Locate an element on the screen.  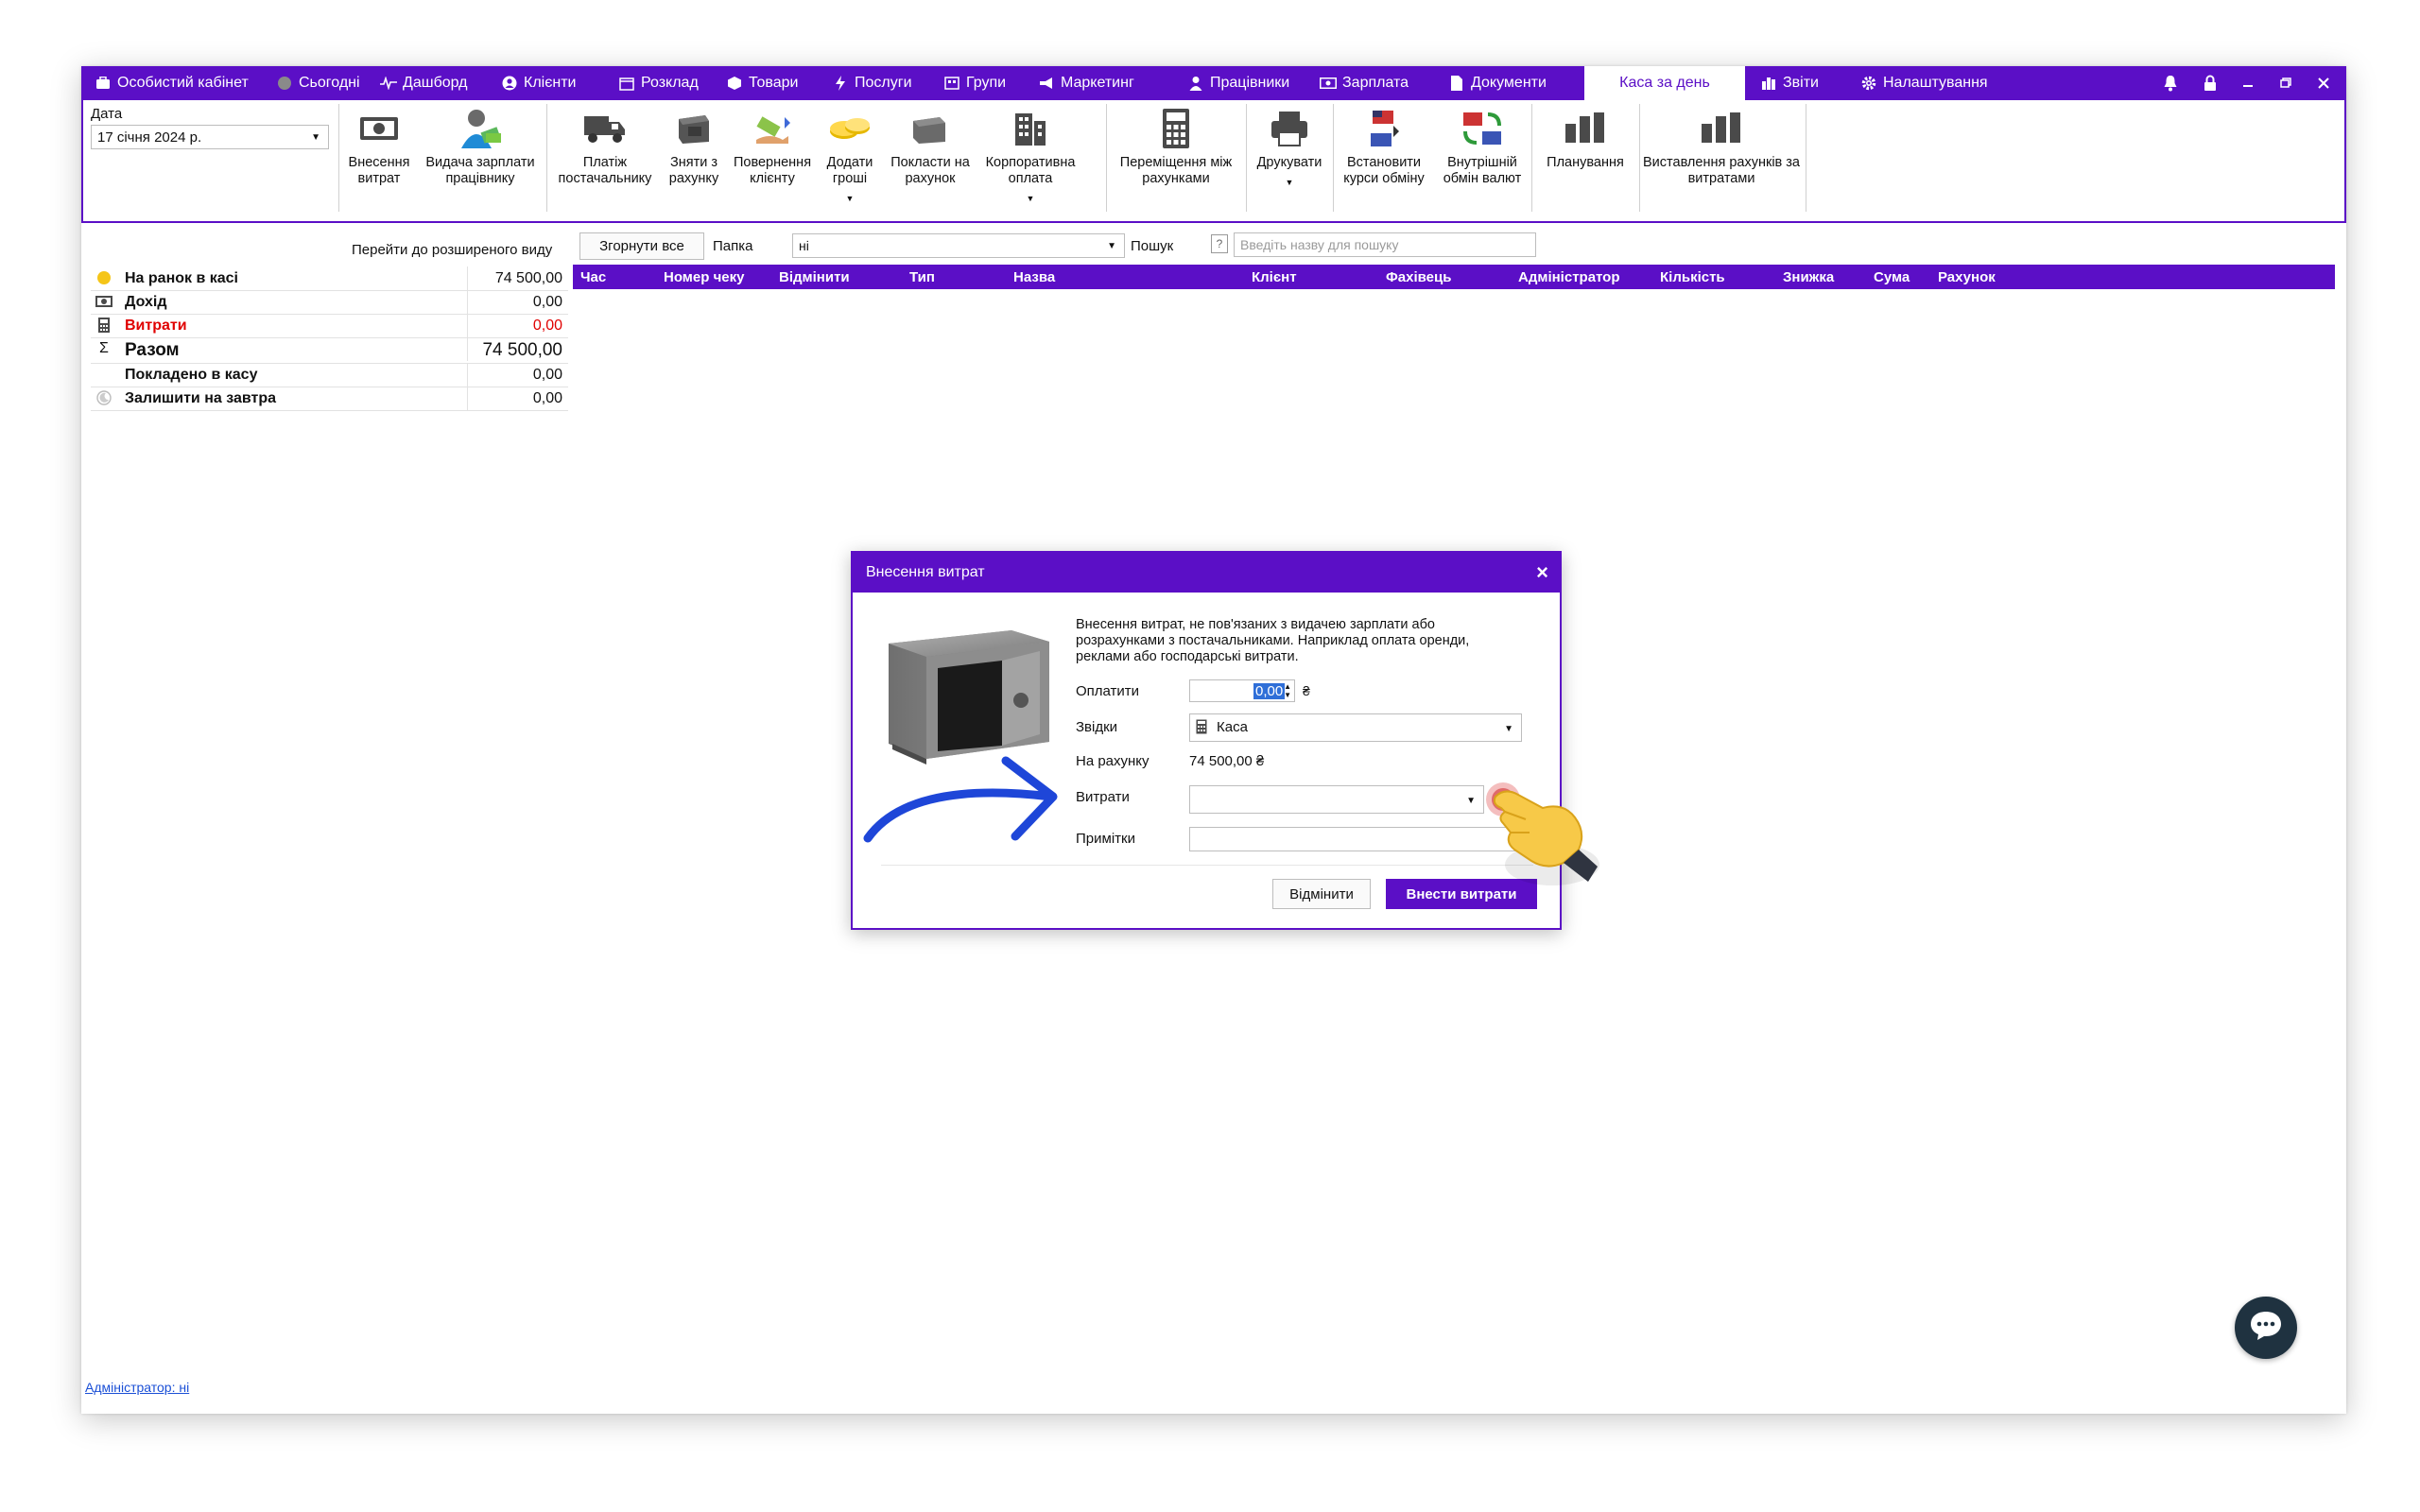
menu-reports: Звіти is located at coordinates (1789, 83).